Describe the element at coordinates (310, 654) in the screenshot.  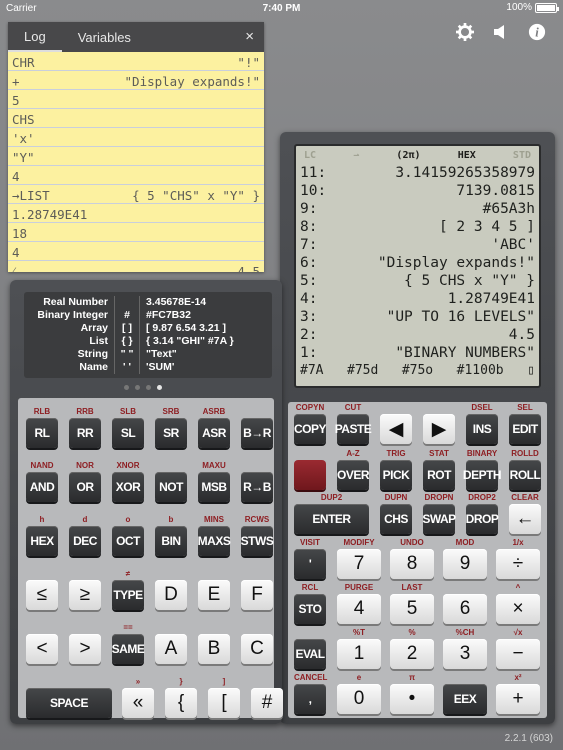
I see `key-eval: EVAL` at that location.